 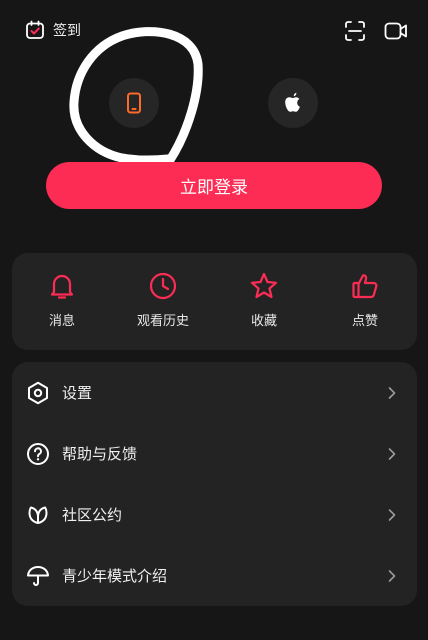 What do you see at coordinates (163, 286) in the screenshot?
I see `clock-icon` at bounding box center [163, 286].